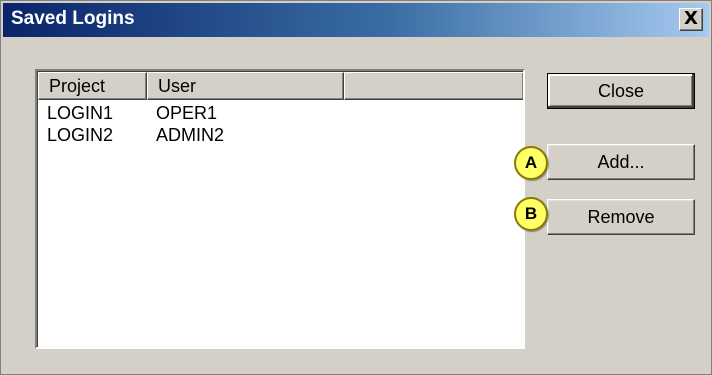  Describe the element at coordinates (531, 214) in the screenshot. I see `callout-b-badge: B` at that location.